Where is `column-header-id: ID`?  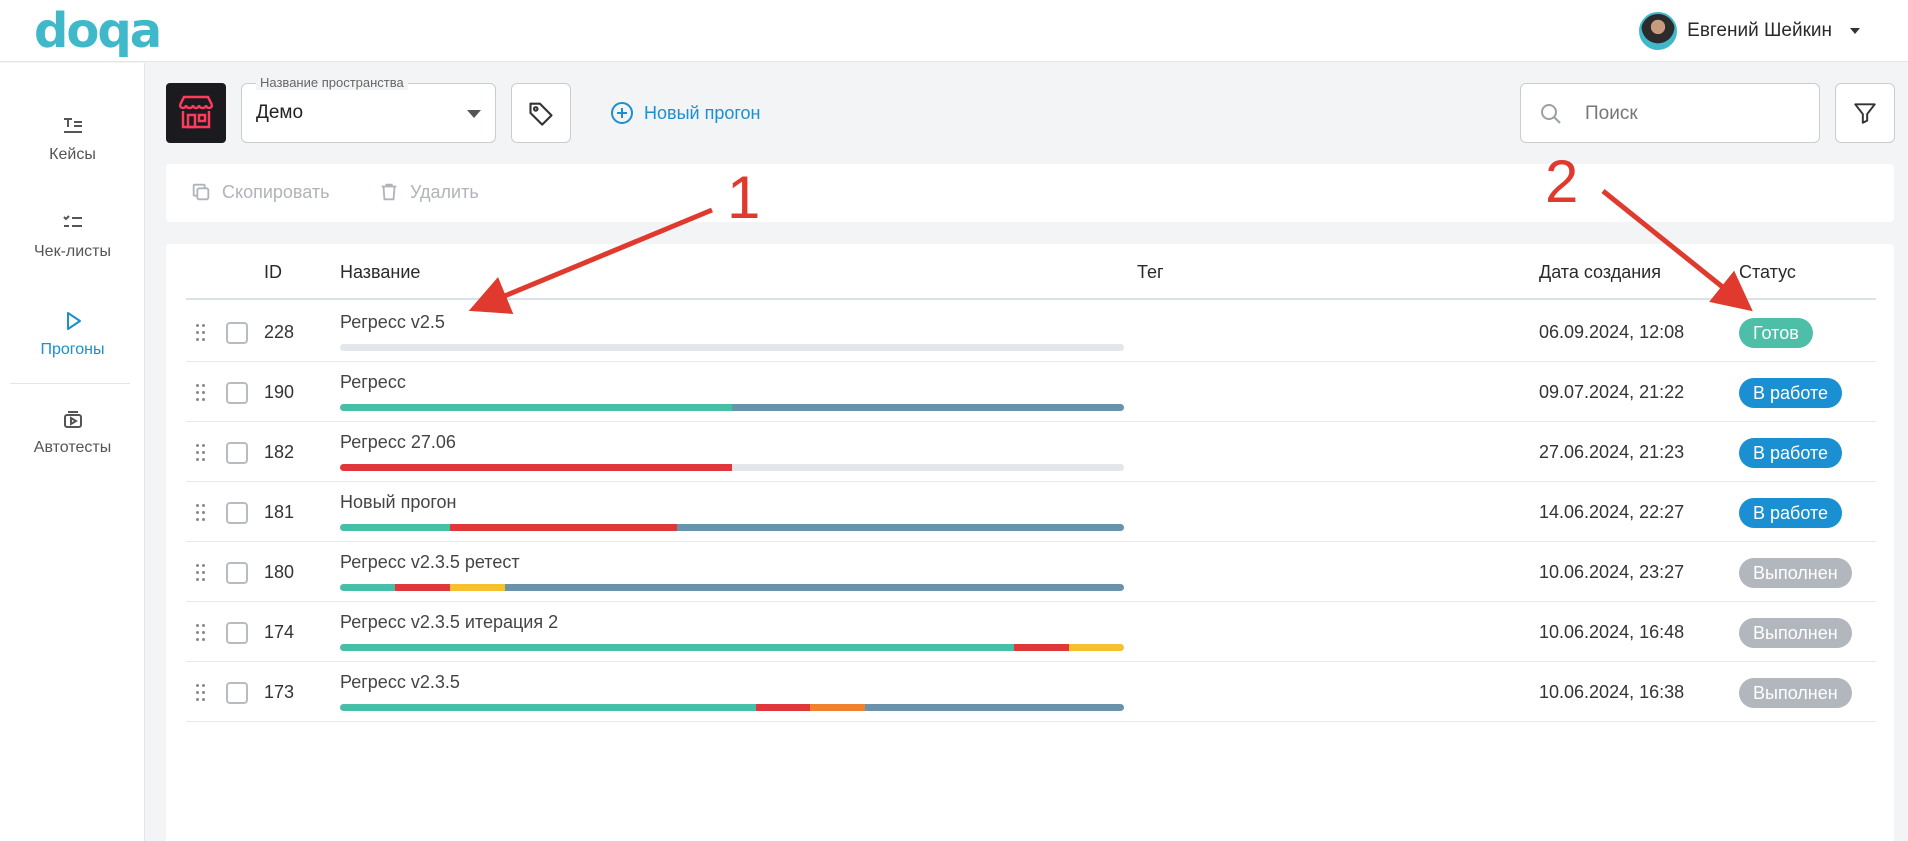 column-header-id: ID is located at coordinates (273, 272).